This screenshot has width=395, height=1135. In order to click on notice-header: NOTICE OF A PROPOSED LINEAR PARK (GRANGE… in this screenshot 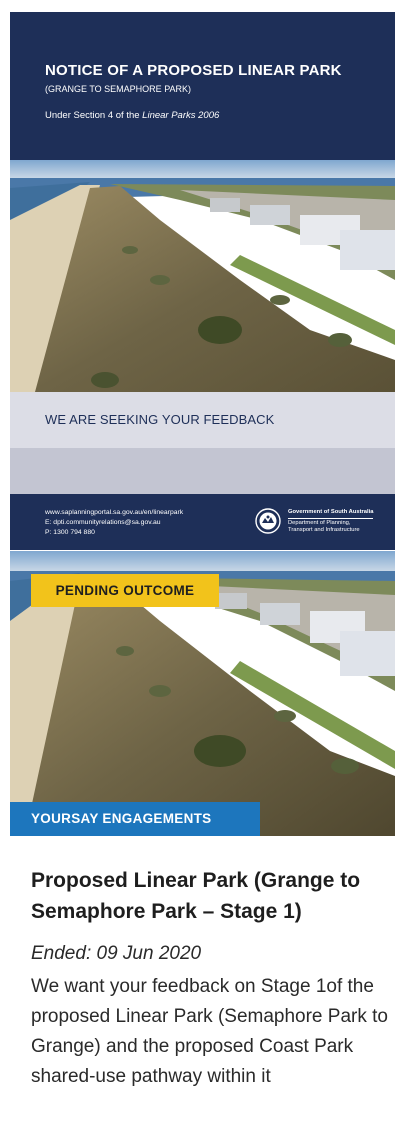, I will do `click(202, 86)`.